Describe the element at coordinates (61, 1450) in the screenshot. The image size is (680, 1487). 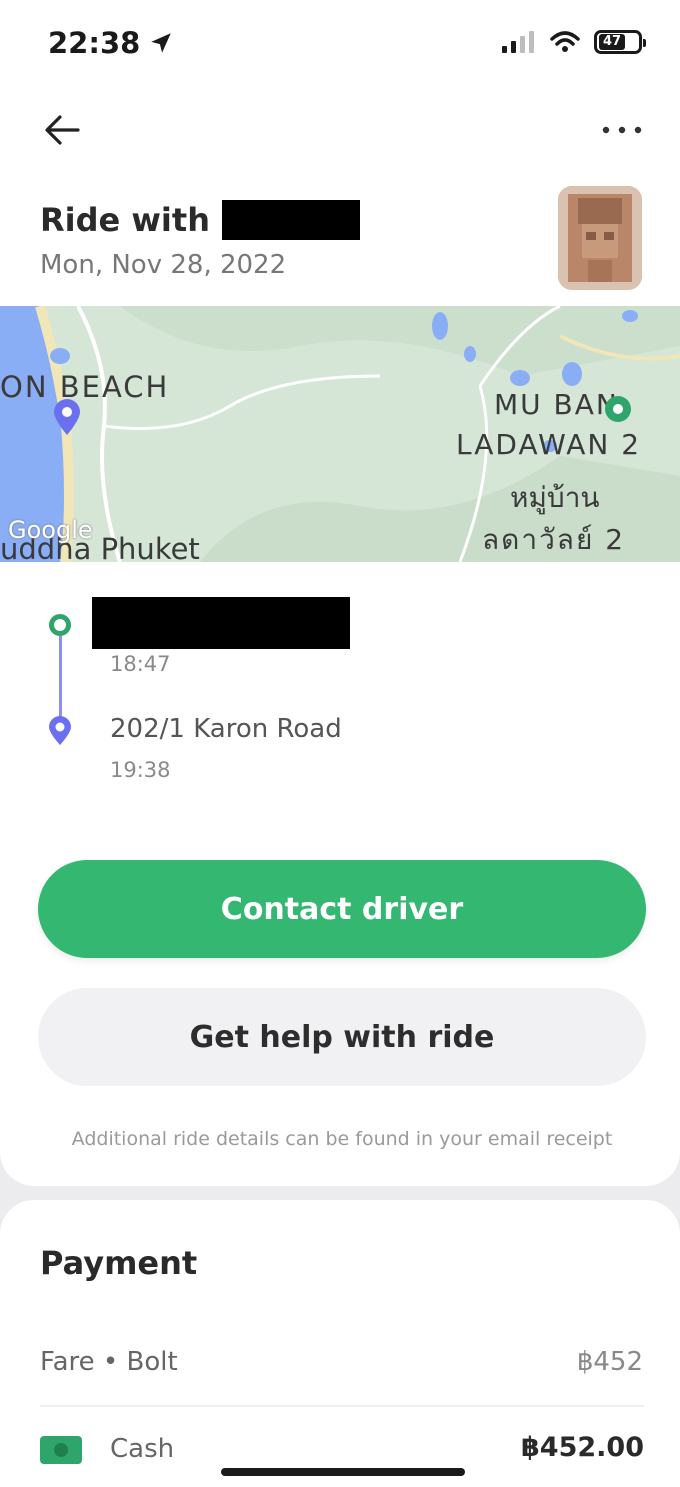
I see `cash-icon` at that location.